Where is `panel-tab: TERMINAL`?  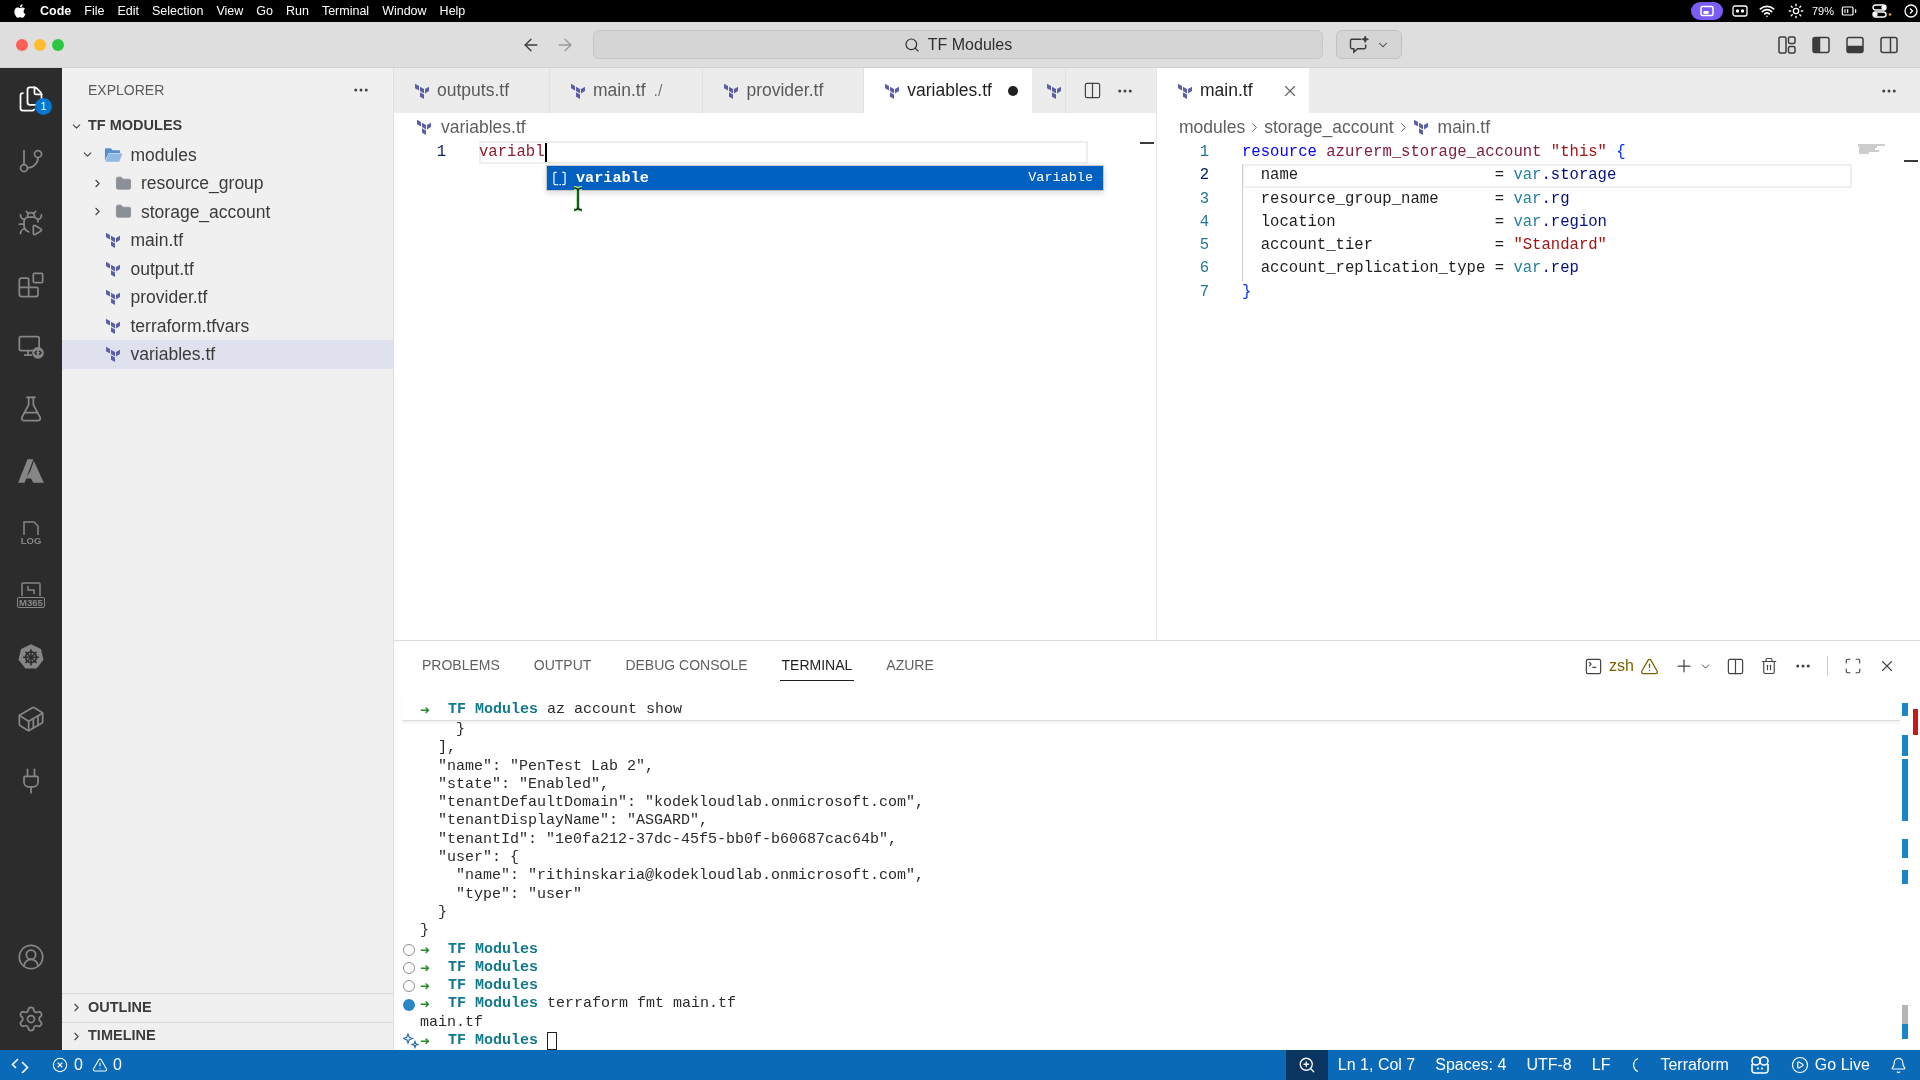
panel-tab: TERMINAL is located at coordinates (817, 666).